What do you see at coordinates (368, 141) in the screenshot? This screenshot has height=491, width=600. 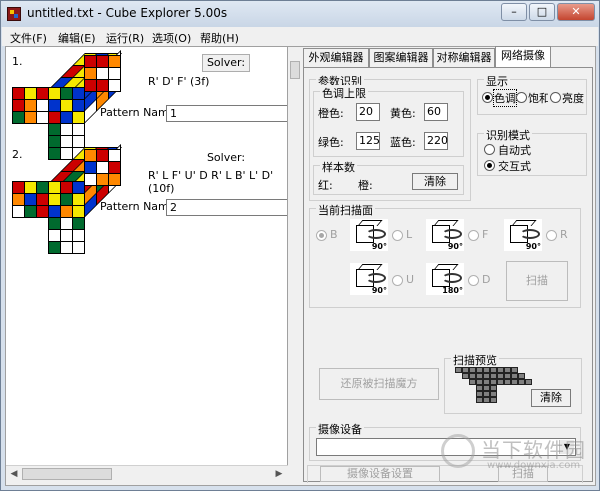 I see `green-hue-input: 125` at bounding box center [368, 141].